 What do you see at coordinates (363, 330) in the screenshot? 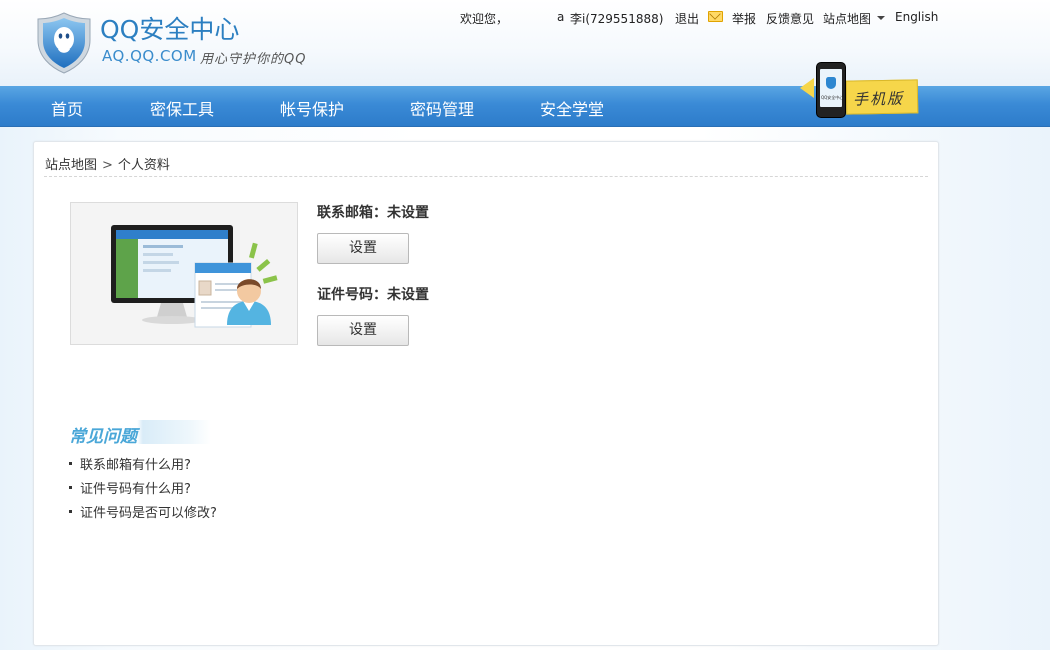
I see `set-id-number-button: 设置` at bounding box center [363, 330].